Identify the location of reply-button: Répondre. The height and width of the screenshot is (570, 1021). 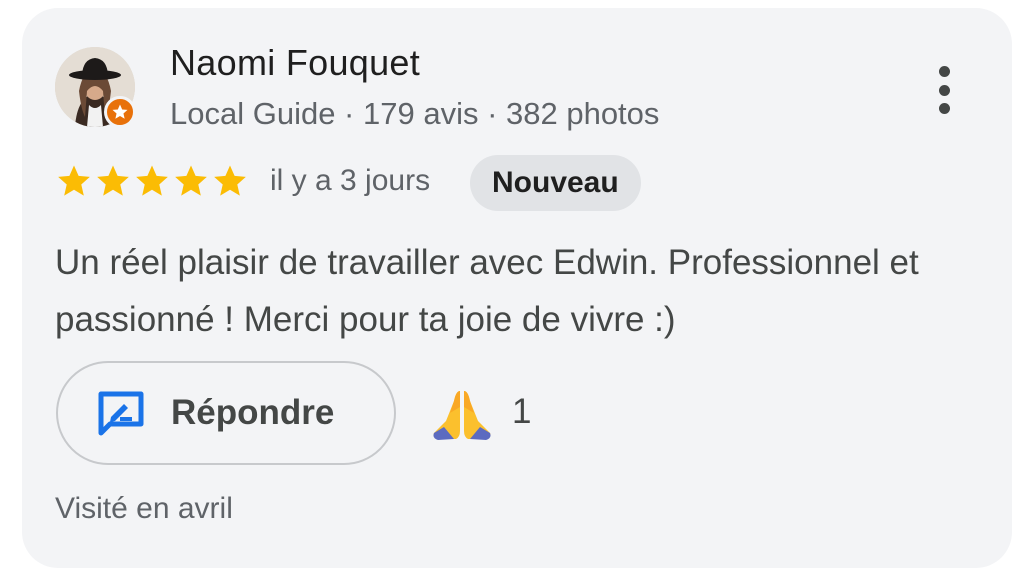
(226, 413).